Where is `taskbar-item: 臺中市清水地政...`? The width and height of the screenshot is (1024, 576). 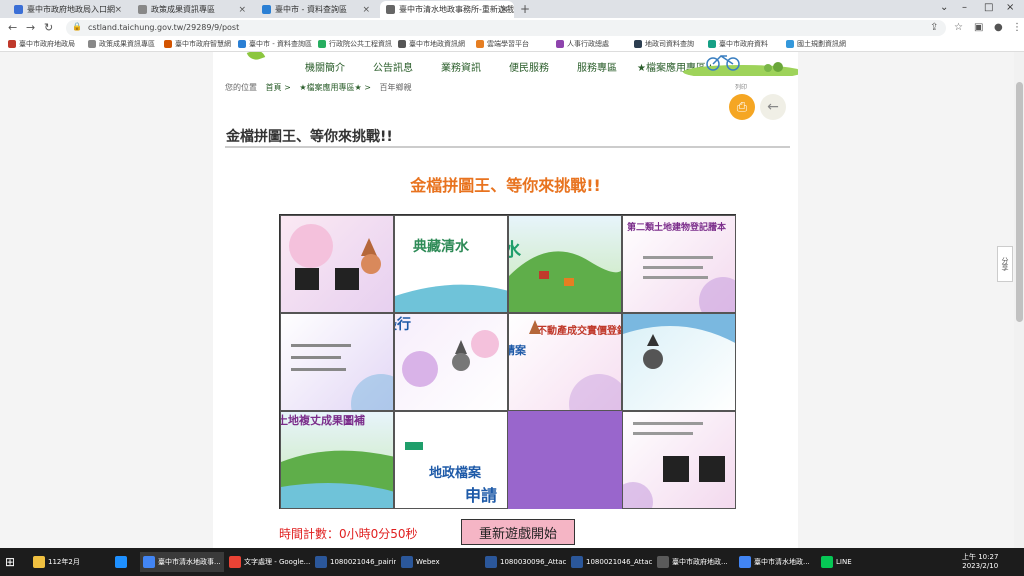
taskbar-item: 臺中市清水地政... is located at coordinates (776, 562).